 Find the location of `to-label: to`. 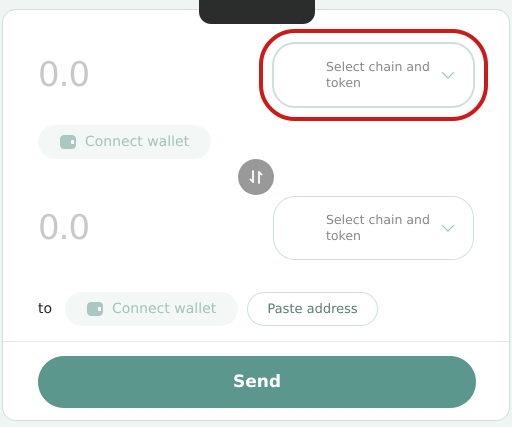

to-label: to is located at coordinates (45, 309).